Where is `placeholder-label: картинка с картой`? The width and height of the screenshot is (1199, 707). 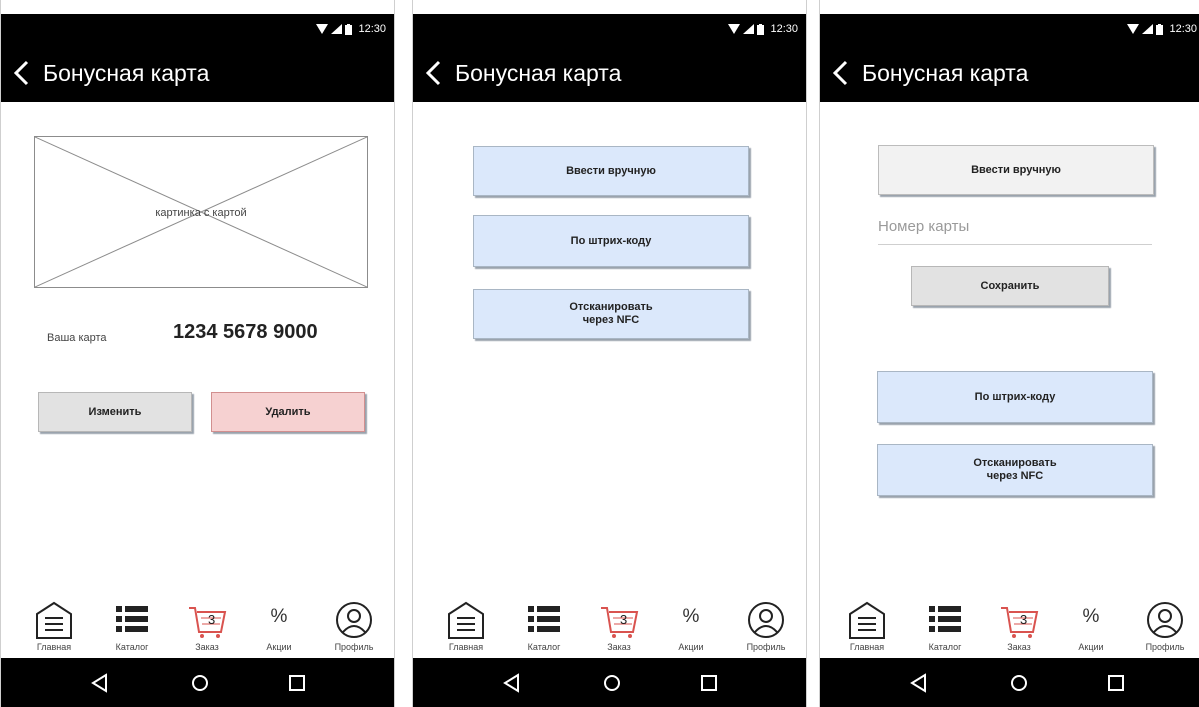 placeholder-label: картинка с картой is located at coordinates (201, 213).